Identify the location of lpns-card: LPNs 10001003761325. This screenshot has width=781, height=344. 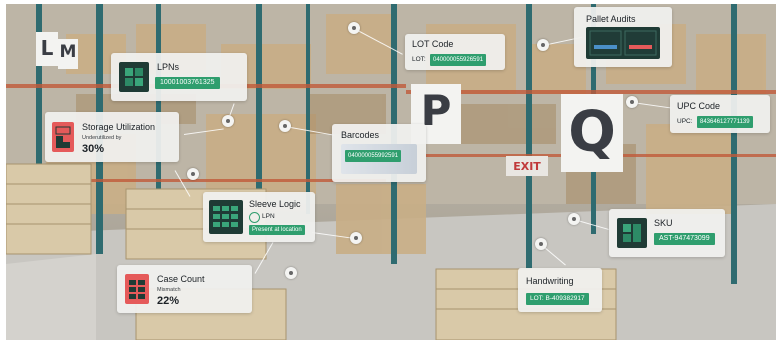
(179, 77).